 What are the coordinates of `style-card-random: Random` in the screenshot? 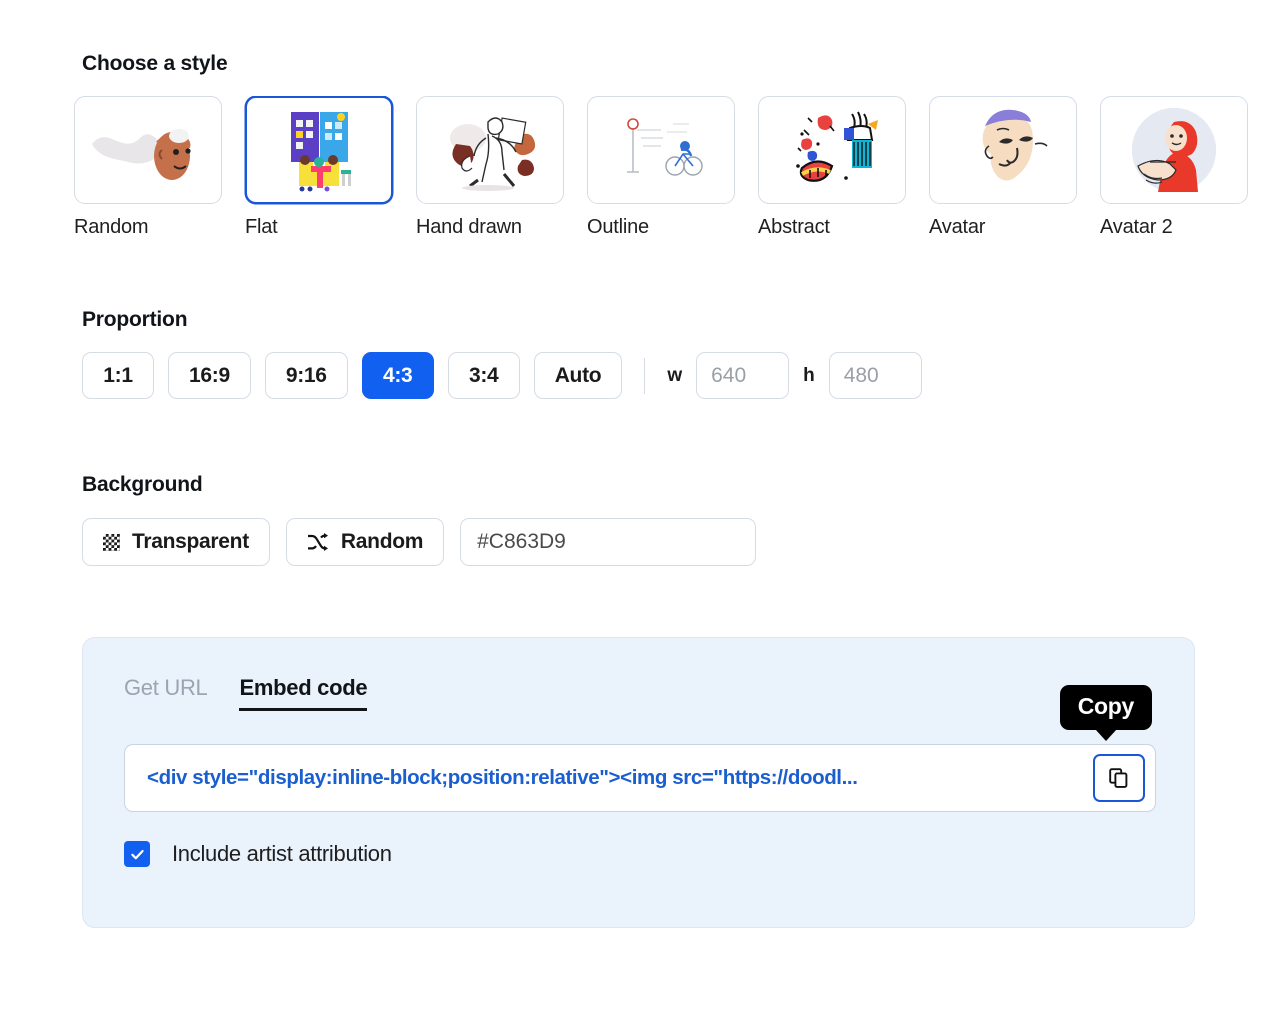 It's located at (148, 167).